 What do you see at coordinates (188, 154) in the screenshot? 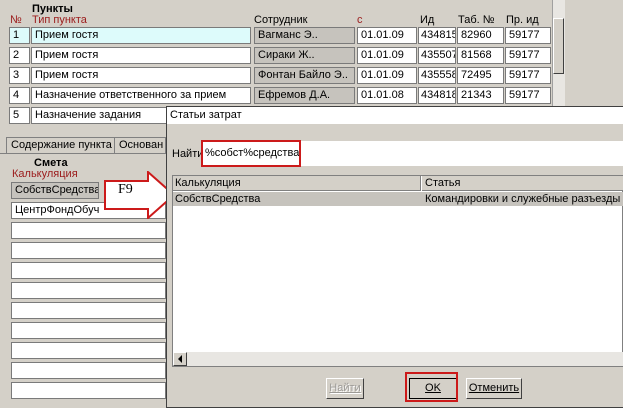
I see `find-label: Найти` at bounding box center [188, 154].